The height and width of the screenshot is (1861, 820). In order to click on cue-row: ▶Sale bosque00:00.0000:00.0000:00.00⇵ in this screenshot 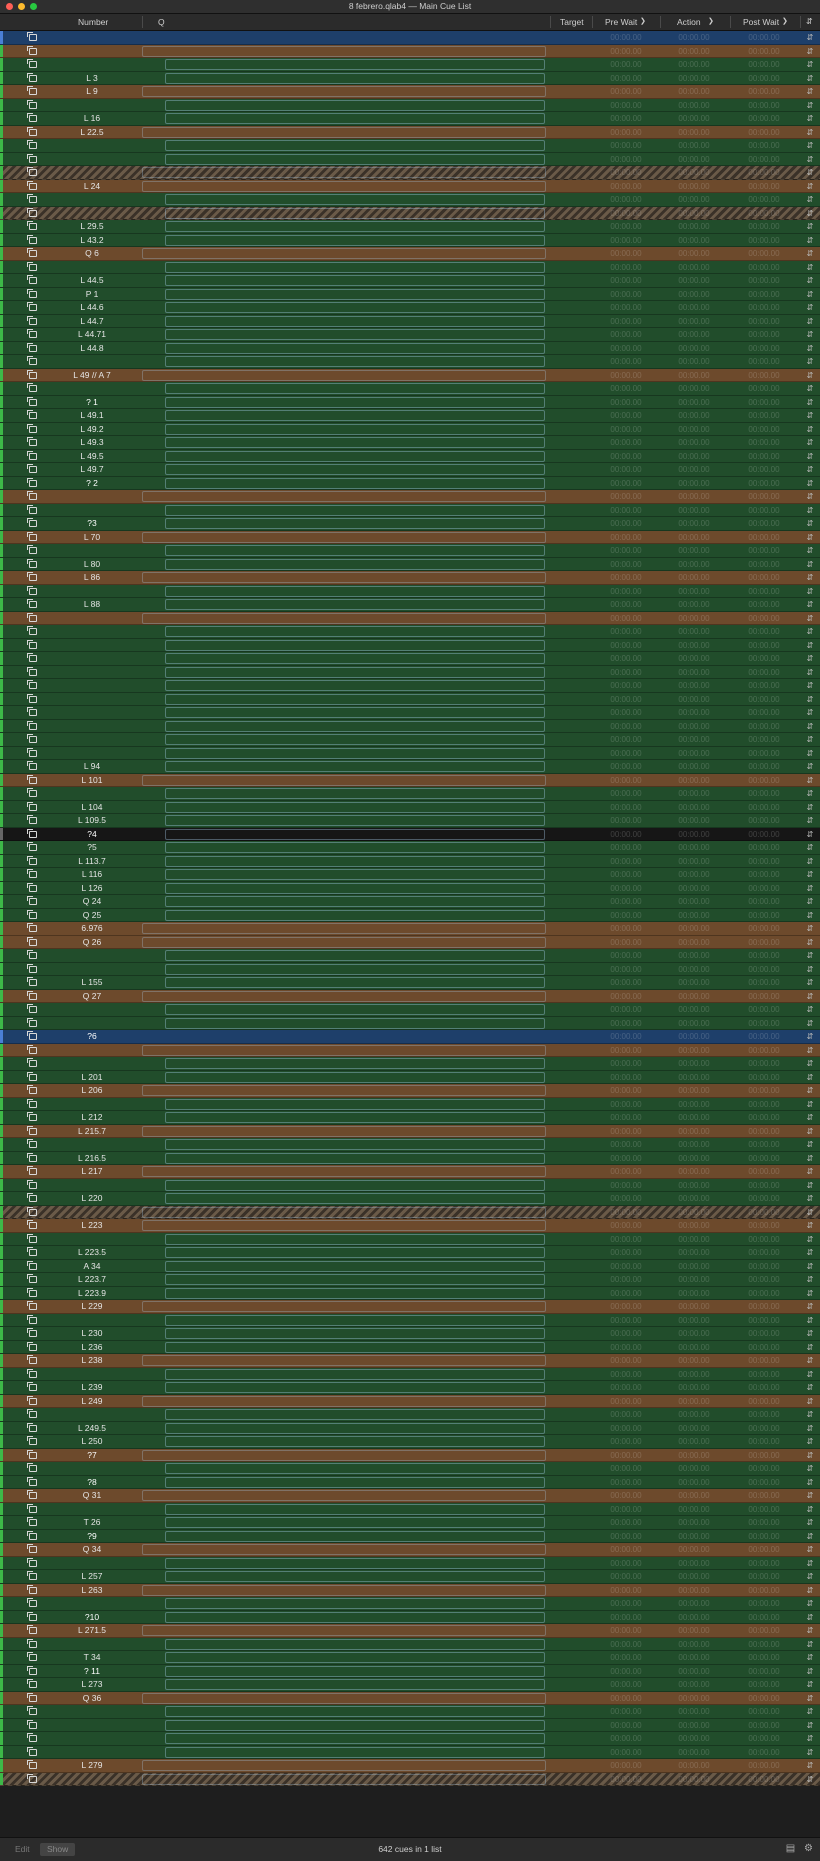, I will do `click(410, 362)`.